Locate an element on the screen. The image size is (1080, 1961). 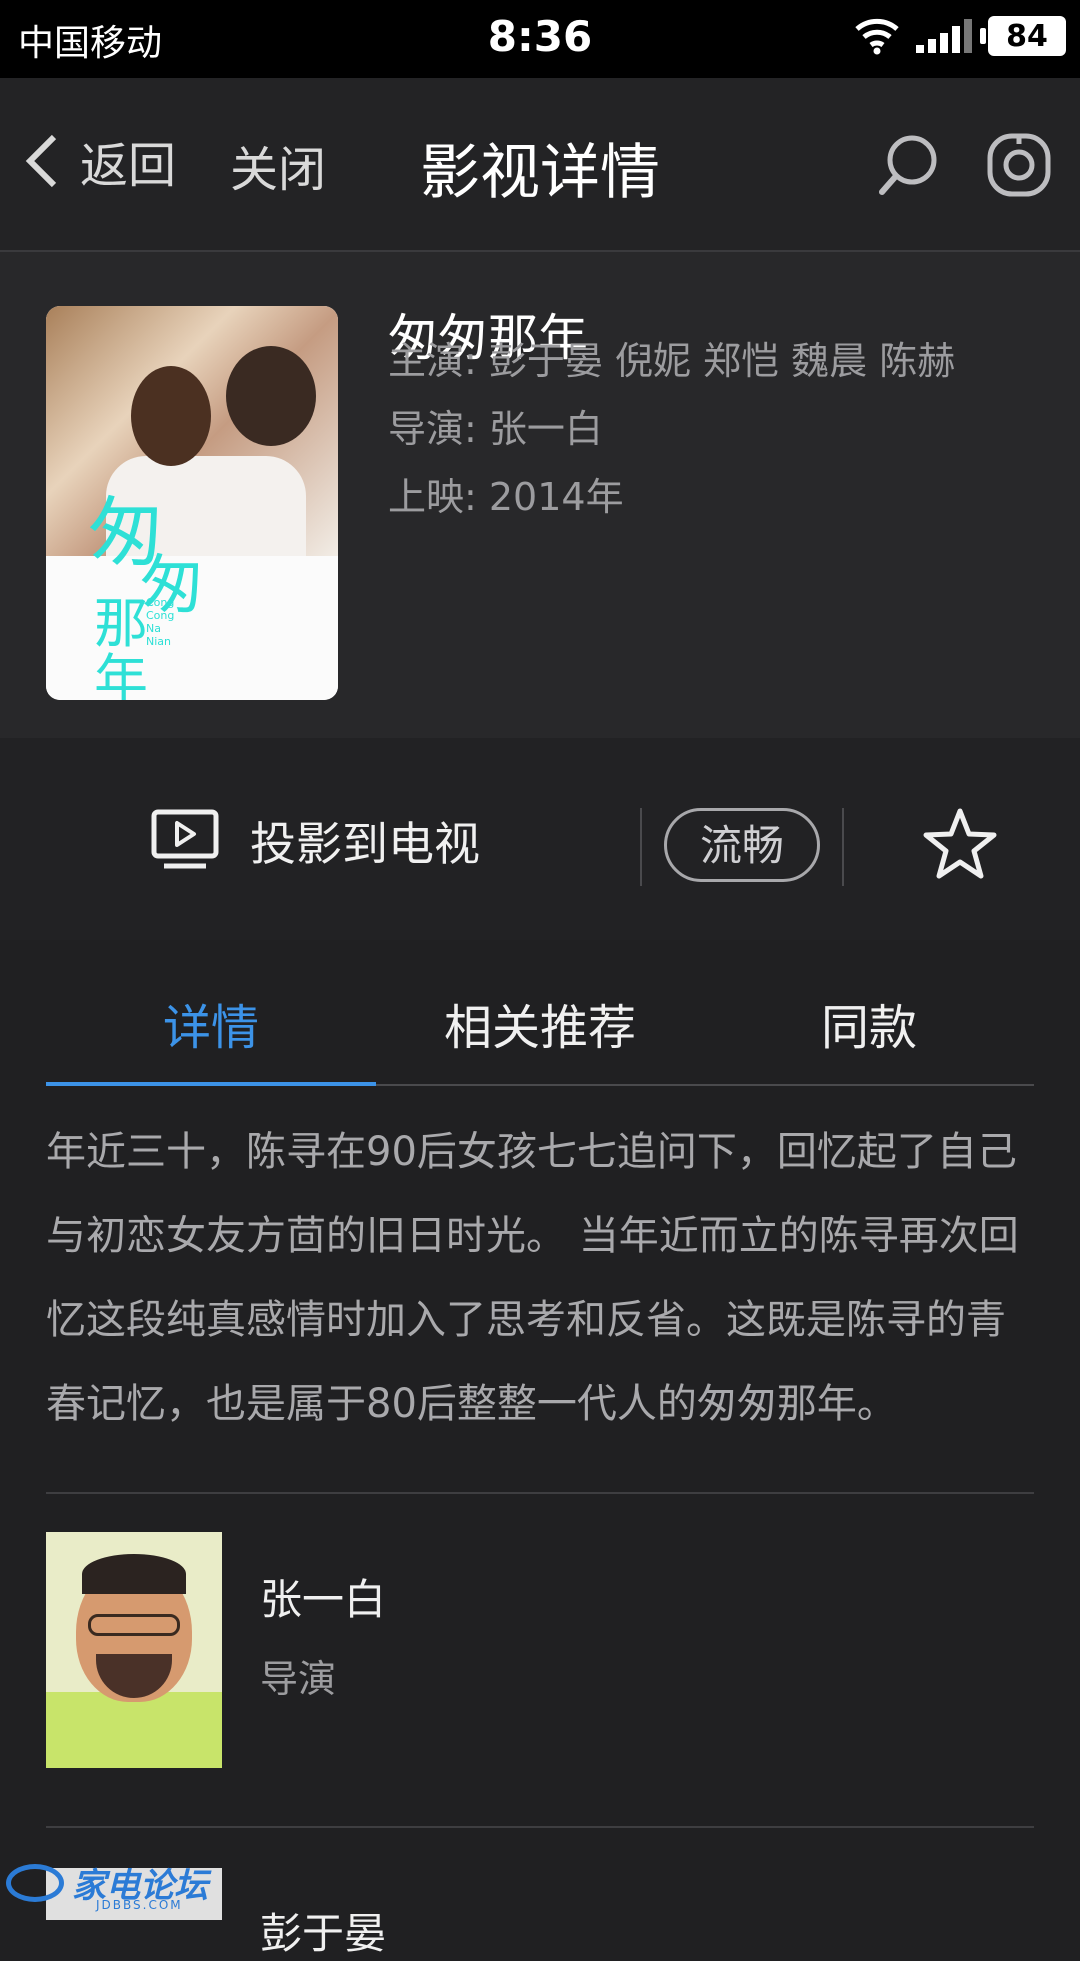
movie-director: 导演: 张一白 is located at coordinates (495, 429).